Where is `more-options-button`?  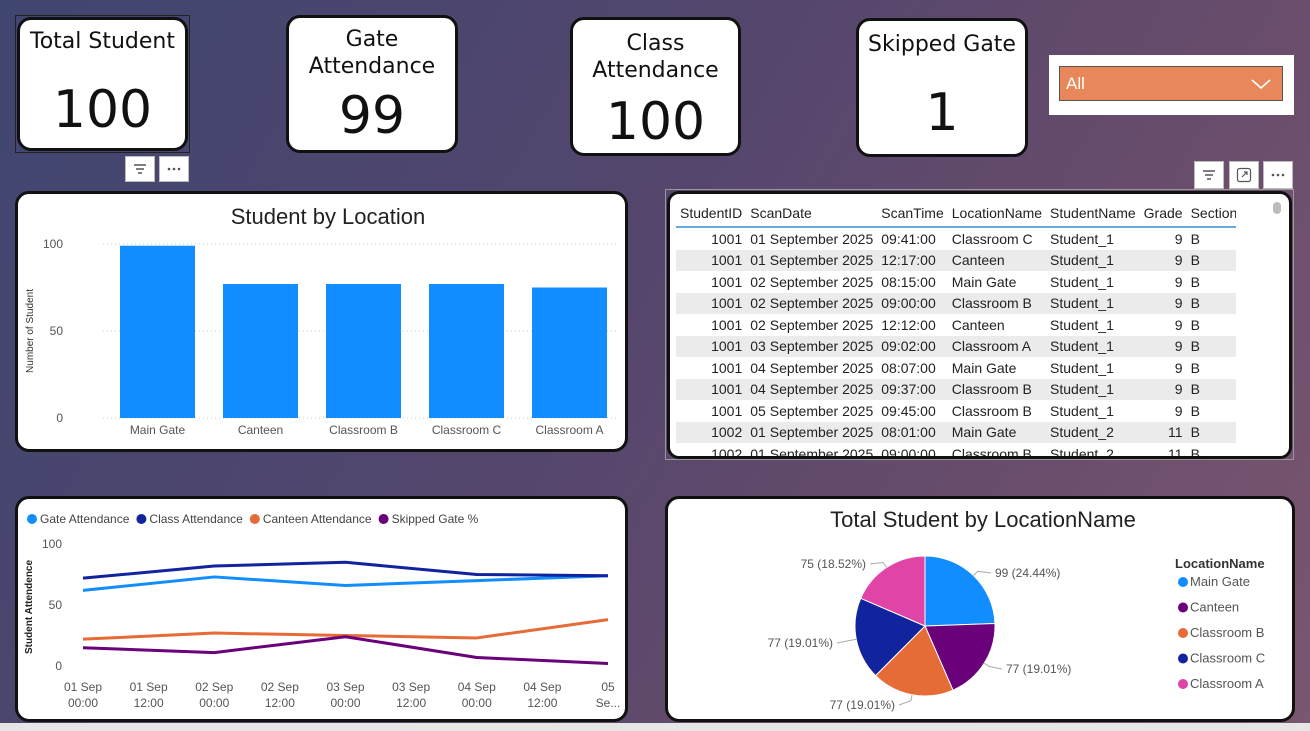
more-options-button is located at coordinates (174, 169).